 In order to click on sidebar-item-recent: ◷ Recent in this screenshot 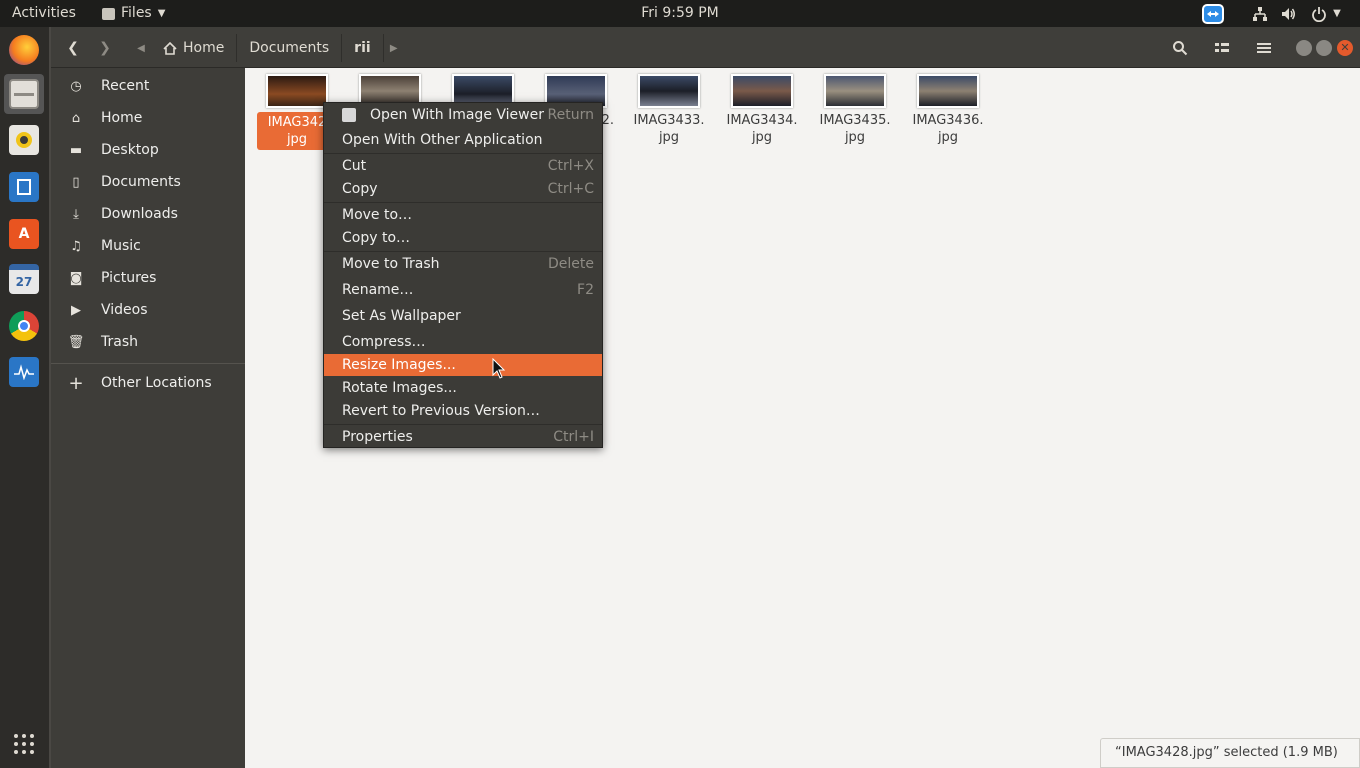, I will do `click(148, 86)`.